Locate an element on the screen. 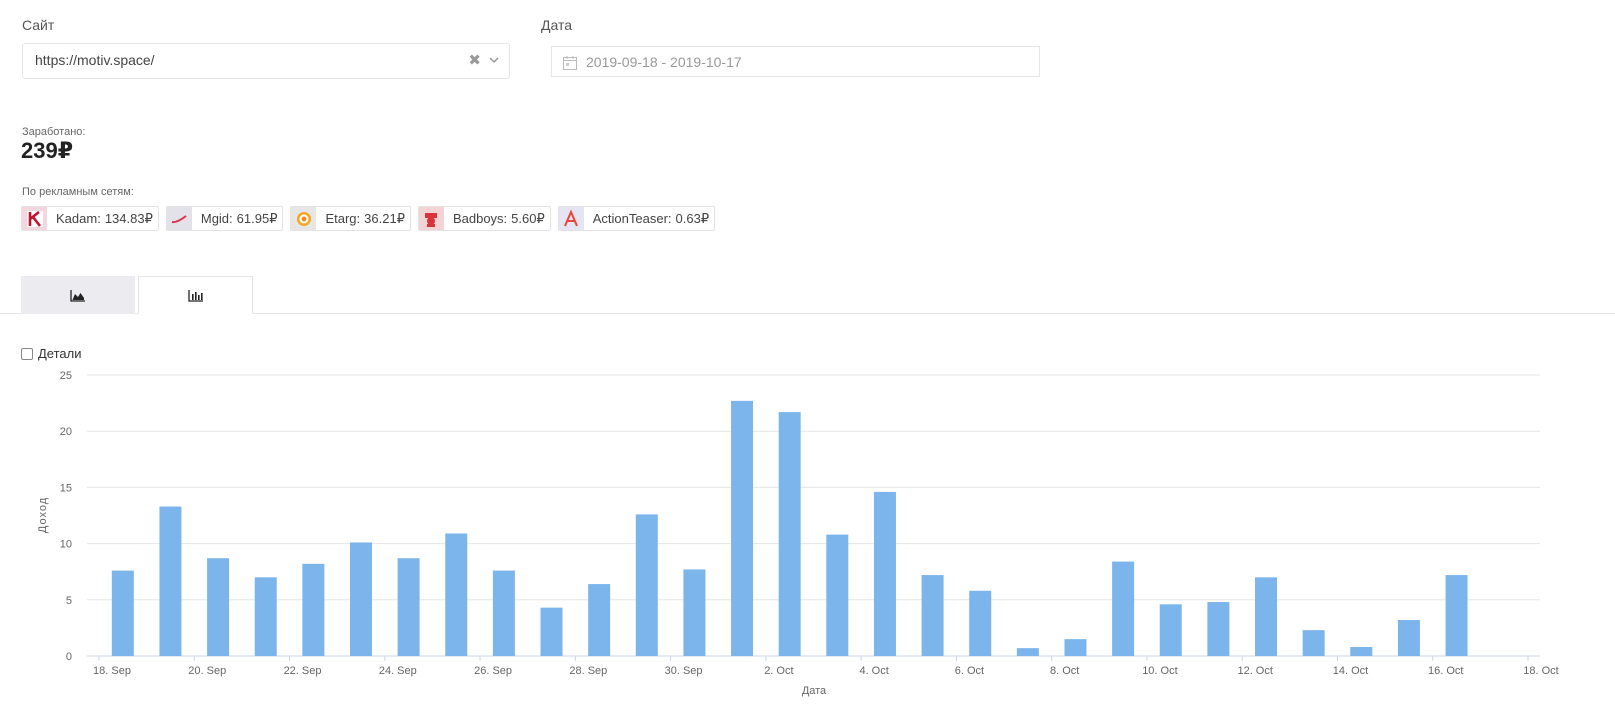  kadam-logo-icon is located at coordinates (34, 218).